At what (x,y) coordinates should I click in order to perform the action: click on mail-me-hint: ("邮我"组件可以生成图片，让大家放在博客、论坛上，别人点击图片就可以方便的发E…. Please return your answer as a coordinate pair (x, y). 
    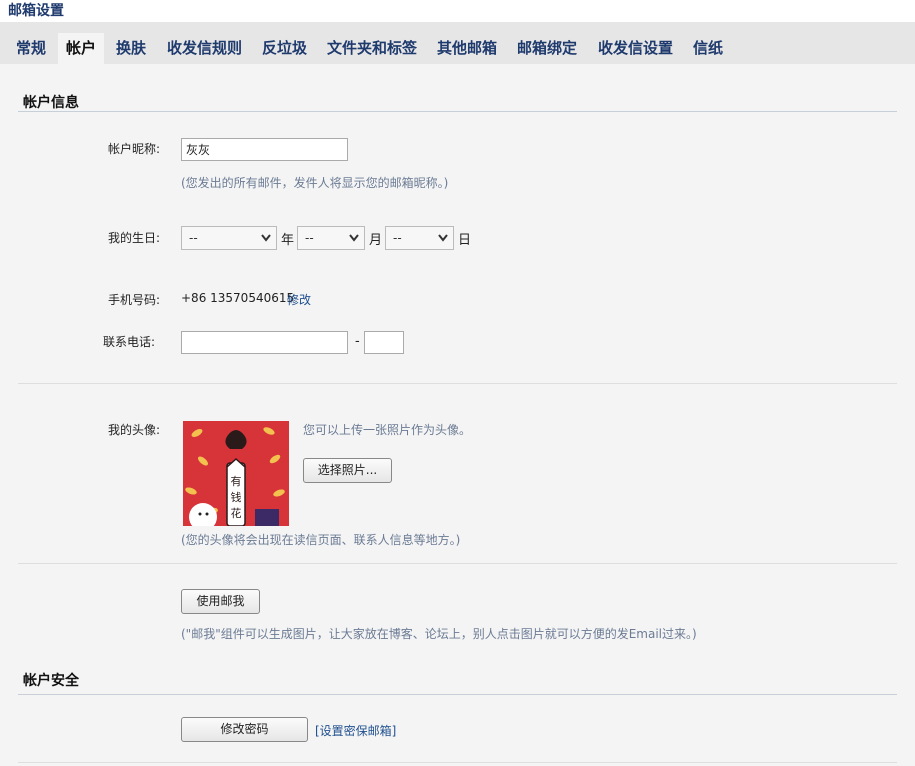
    Looking at the image, I should click on (439, 634).